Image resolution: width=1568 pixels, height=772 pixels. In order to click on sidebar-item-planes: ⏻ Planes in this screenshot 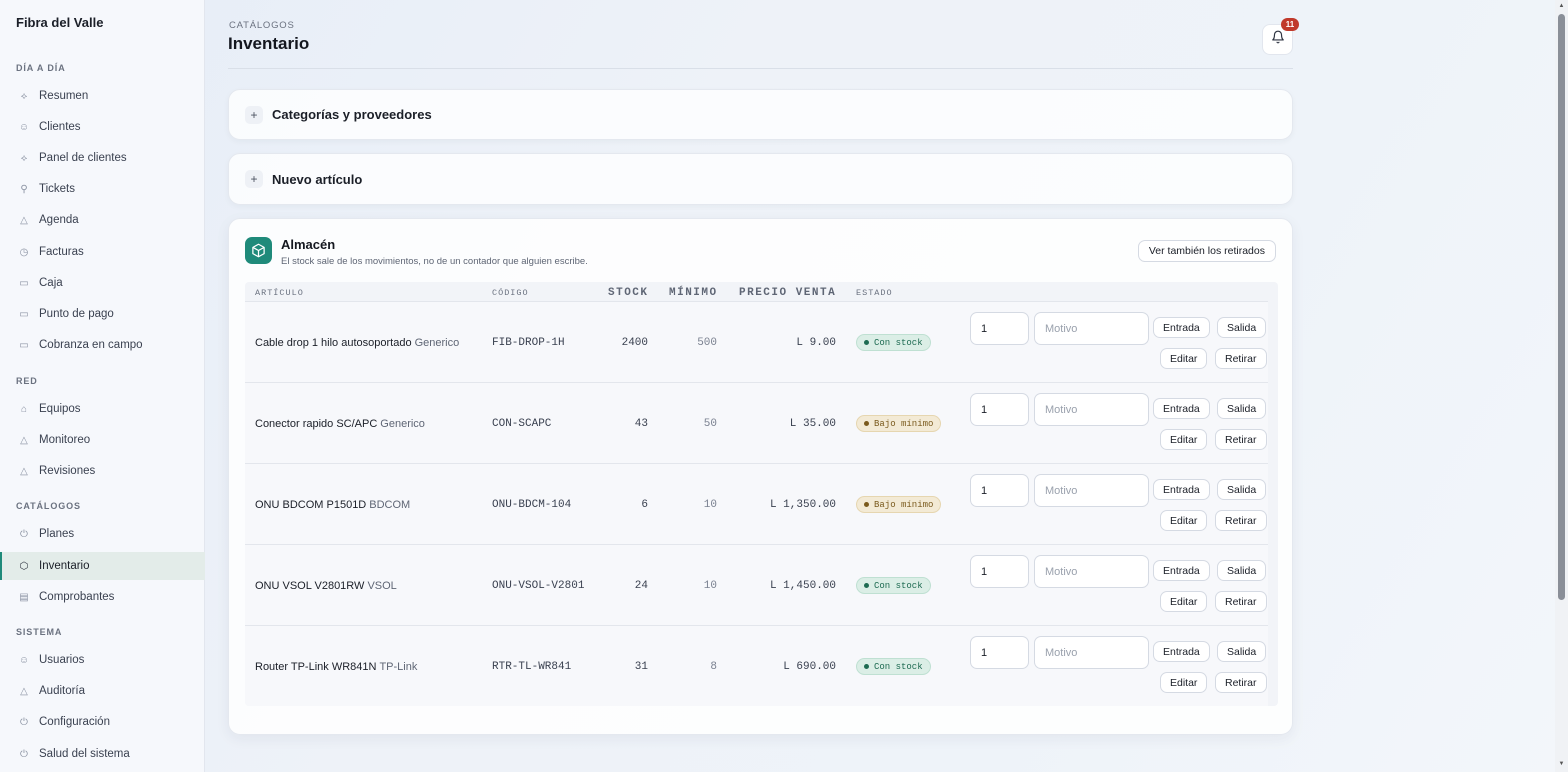, I will do `click(102, 534)`.